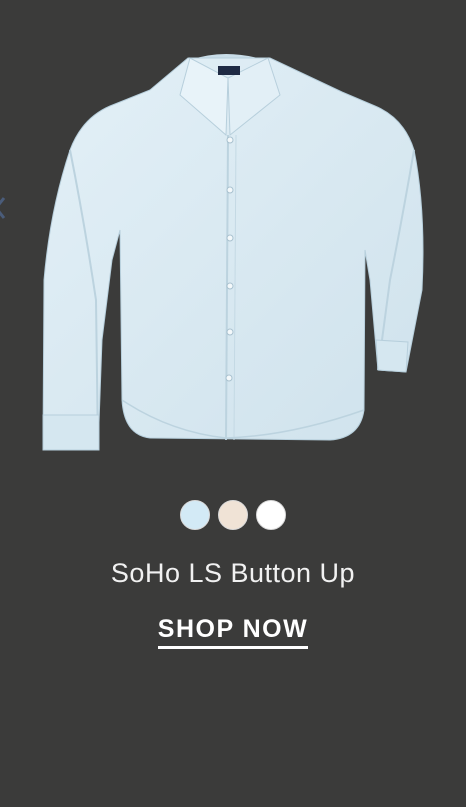  I want to click on swatch-light-blue, so click(195, 515).